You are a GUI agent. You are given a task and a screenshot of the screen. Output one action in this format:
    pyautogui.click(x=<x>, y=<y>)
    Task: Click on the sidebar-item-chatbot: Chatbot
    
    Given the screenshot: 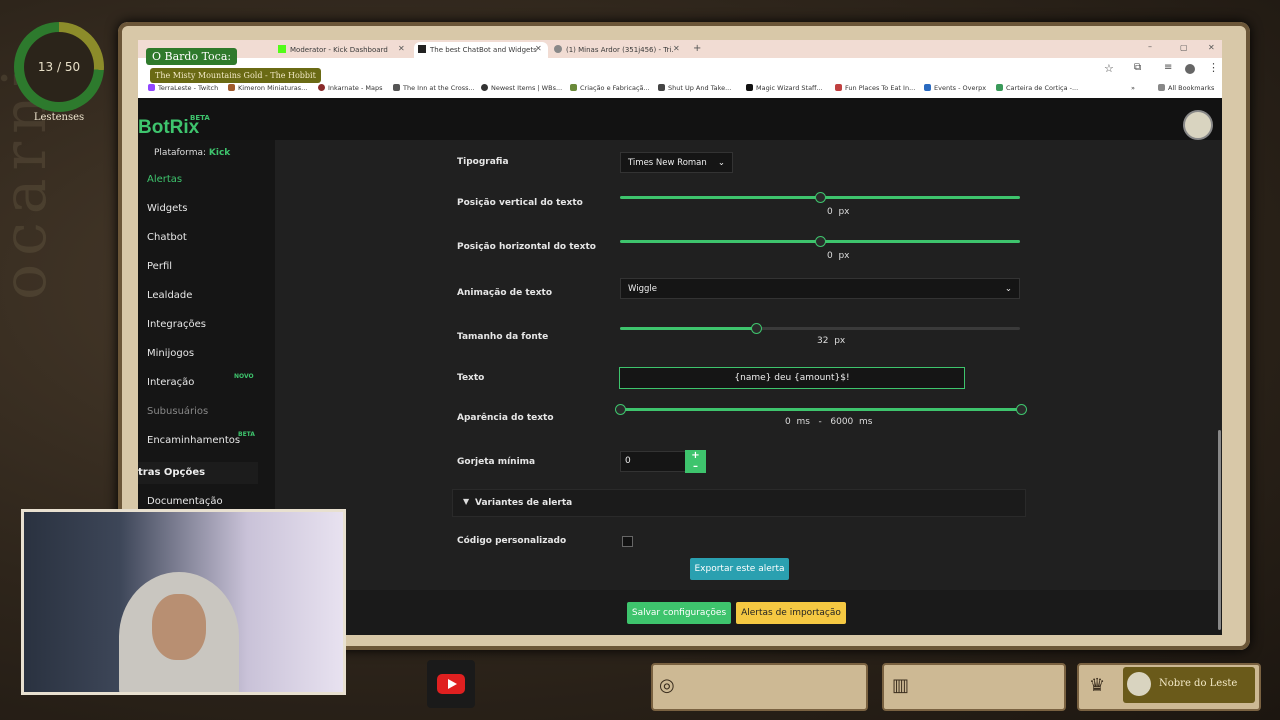 What is the action you would take?
    pyautogui.click(x=167, y=237)
    